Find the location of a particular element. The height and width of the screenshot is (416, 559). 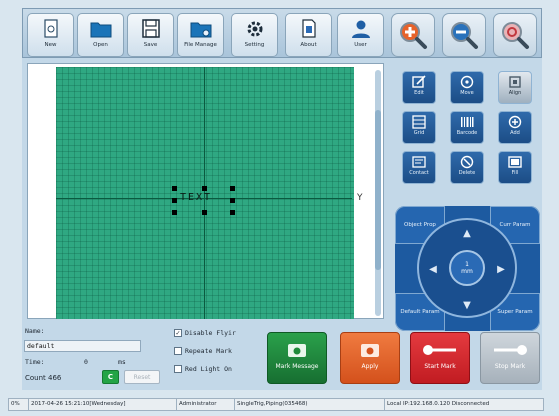

zoom-in-icon is located at coordinates (413, 35).